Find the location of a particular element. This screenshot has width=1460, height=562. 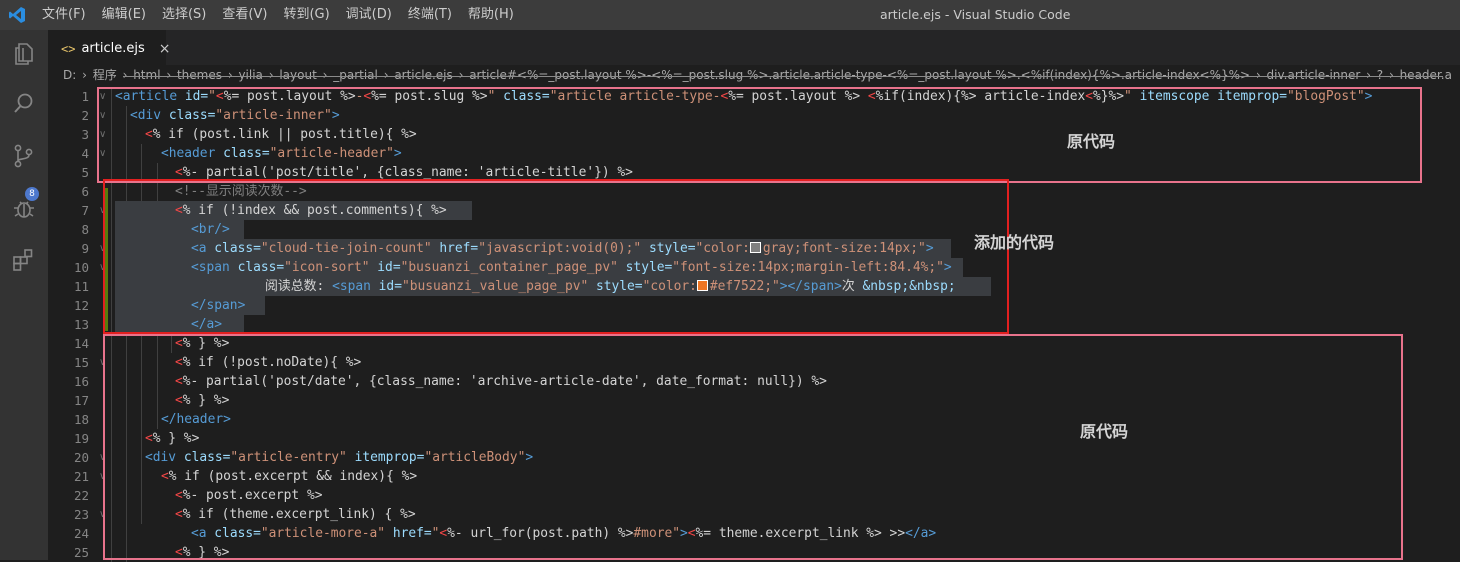

code-line: 8 <br/> is located at coordinates (754, 229).